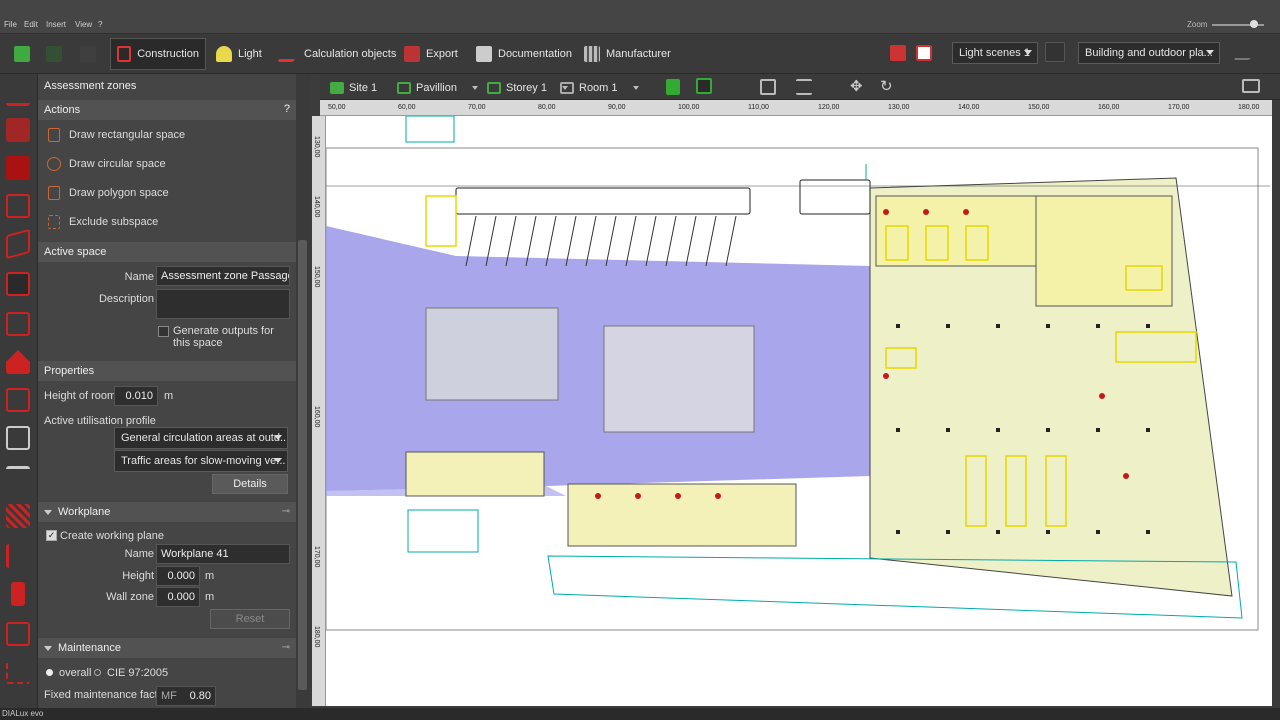 This screenshot has height=720, width=1280. Describe the element at coordinates (995, 53) in the screenshot. I see `light-scenes-dropdown: Light scenes 1` at that location.